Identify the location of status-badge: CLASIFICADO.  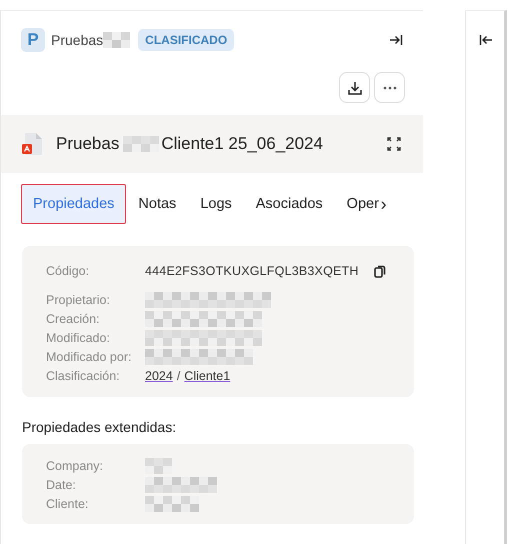
(186, 40).